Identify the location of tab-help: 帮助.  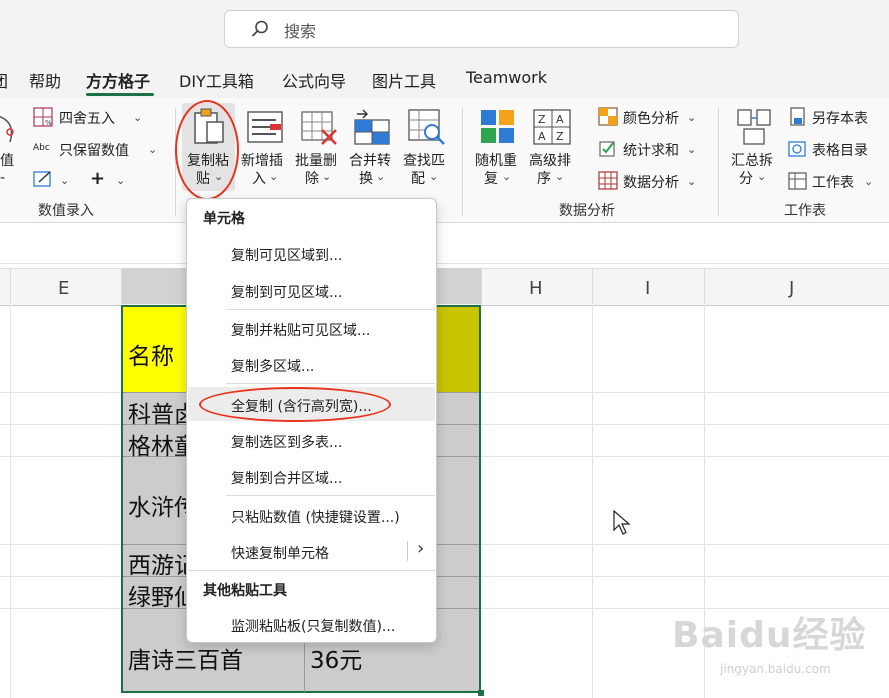
(45, 80).